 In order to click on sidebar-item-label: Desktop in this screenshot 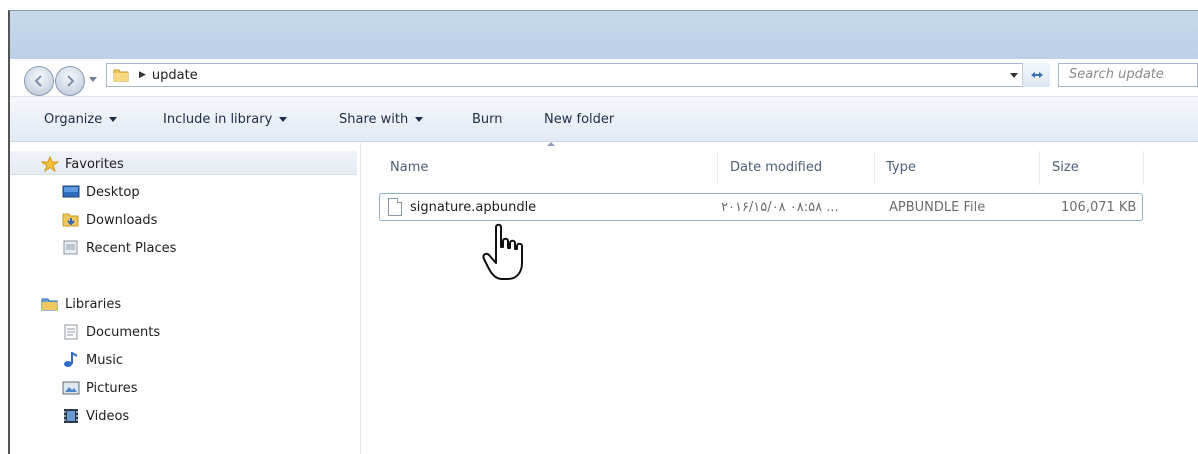, I will do `click(113, 192)`.